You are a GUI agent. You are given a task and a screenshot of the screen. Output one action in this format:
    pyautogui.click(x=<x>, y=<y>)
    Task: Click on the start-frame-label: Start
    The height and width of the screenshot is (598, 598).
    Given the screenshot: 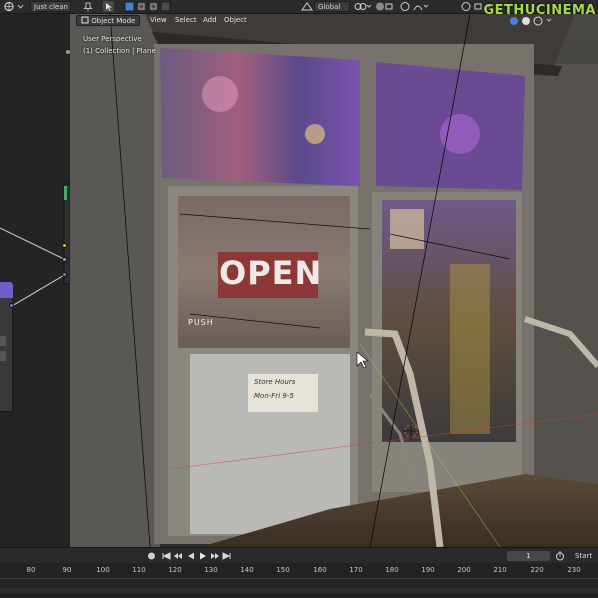 What is the action you would take?
    pyautogui.click(x=583, y=556)
    